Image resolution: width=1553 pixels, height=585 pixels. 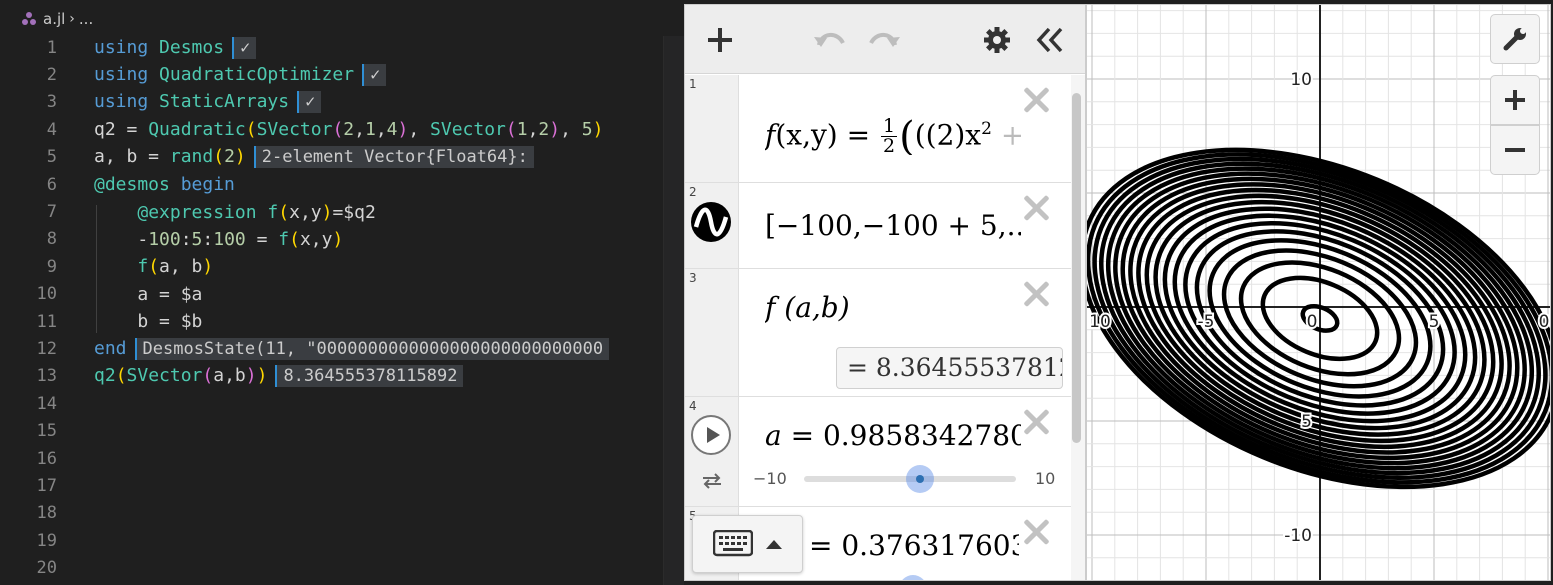 What do you see at coordinates (806, 135) in the screenshot?
I see `function-args: (x,y)` at bounding box center [806, 135].